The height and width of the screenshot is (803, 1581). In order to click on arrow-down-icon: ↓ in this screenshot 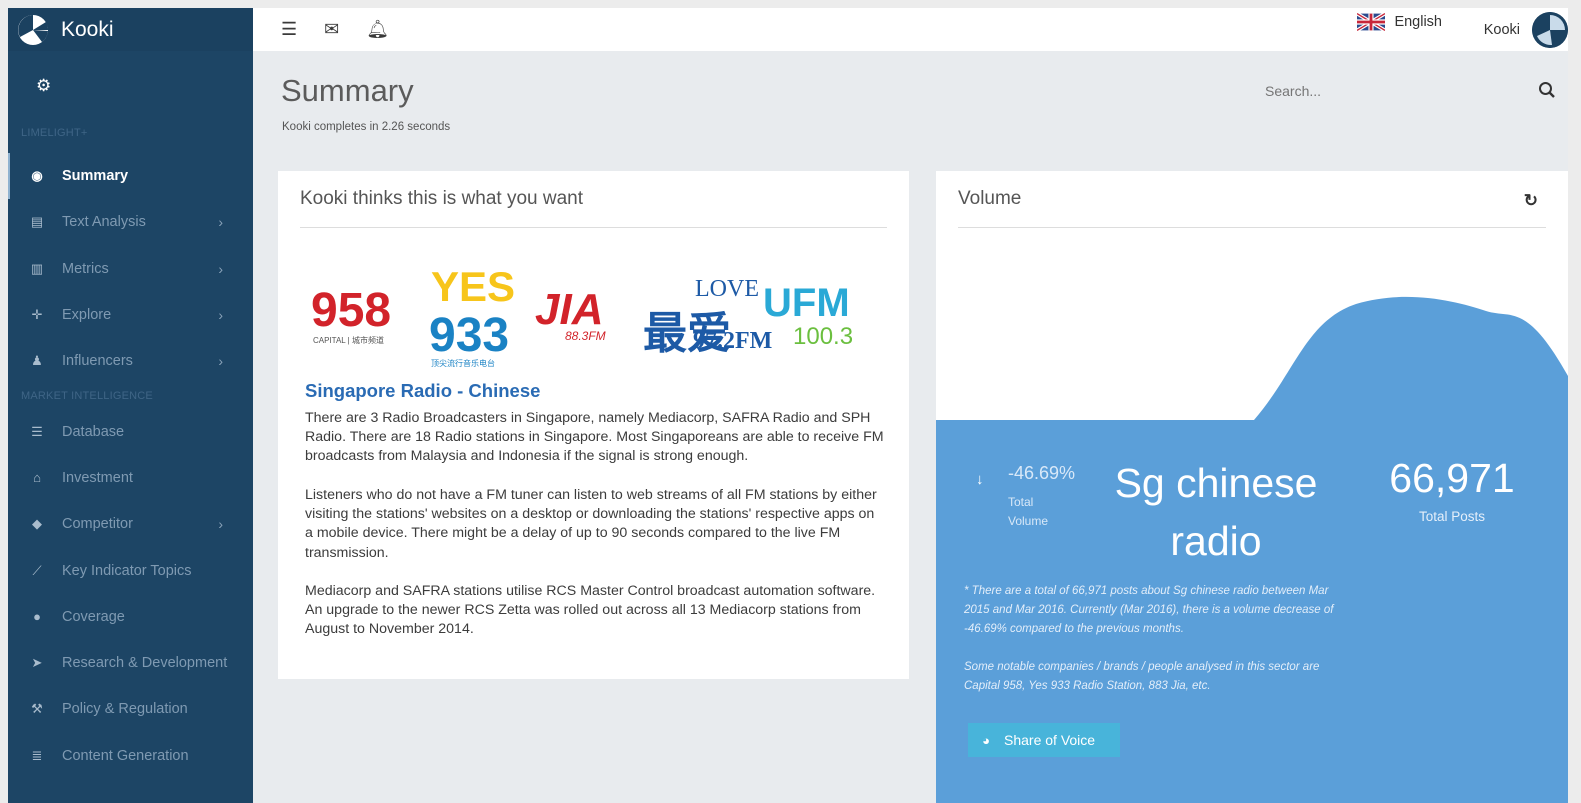, I will do `click(980, 479)`.